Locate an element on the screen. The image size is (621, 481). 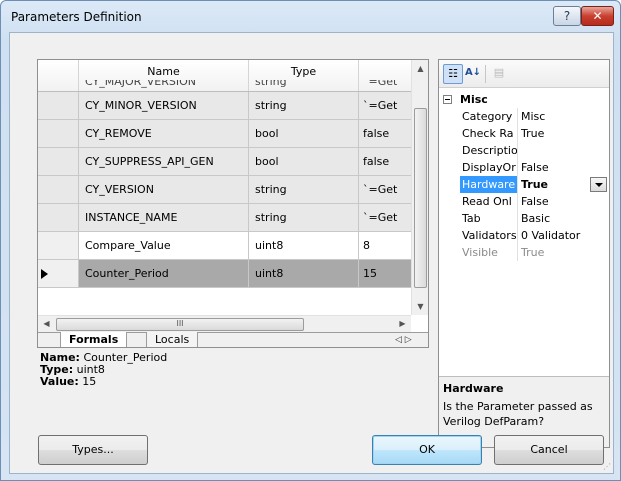
property-name: Descriptio is located at coordinates (489, 150).